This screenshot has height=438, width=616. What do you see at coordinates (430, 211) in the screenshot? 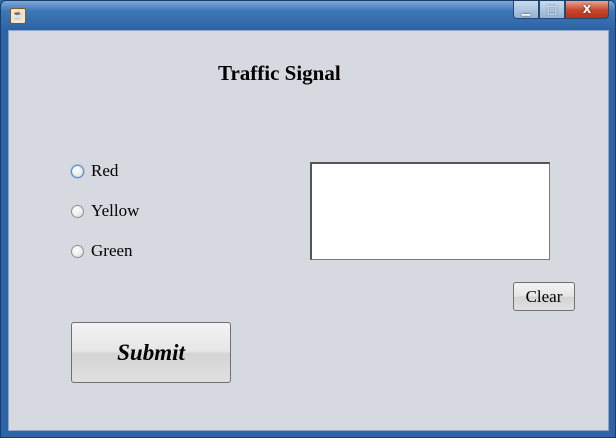
I see `output-textarea` at bounding box center [430, 211].